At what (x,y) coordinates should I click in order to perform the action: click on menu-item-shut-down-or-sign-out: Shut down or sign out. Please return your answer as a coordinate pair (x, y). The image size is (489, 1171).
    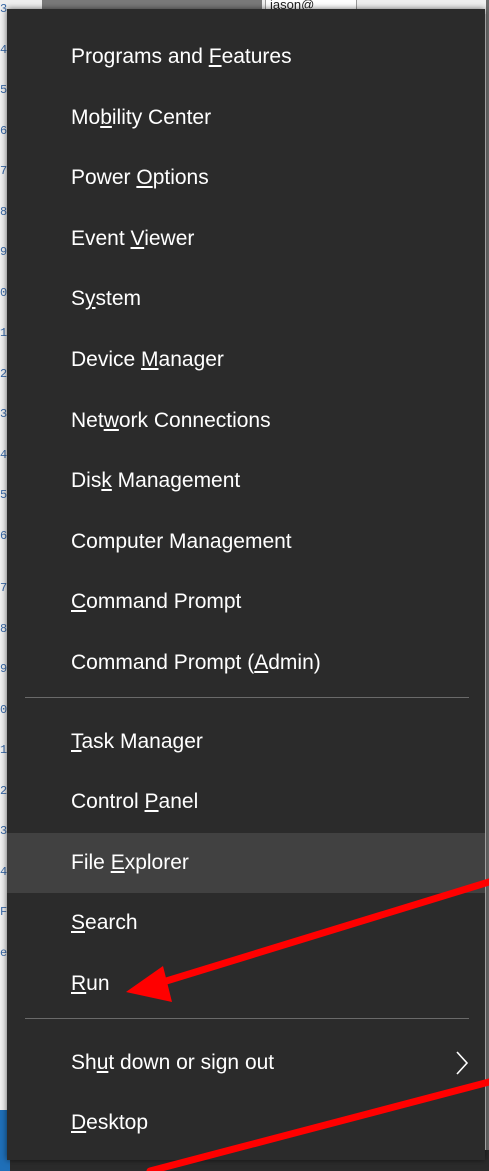
    Looking at the image, I should click on (246, 1063).